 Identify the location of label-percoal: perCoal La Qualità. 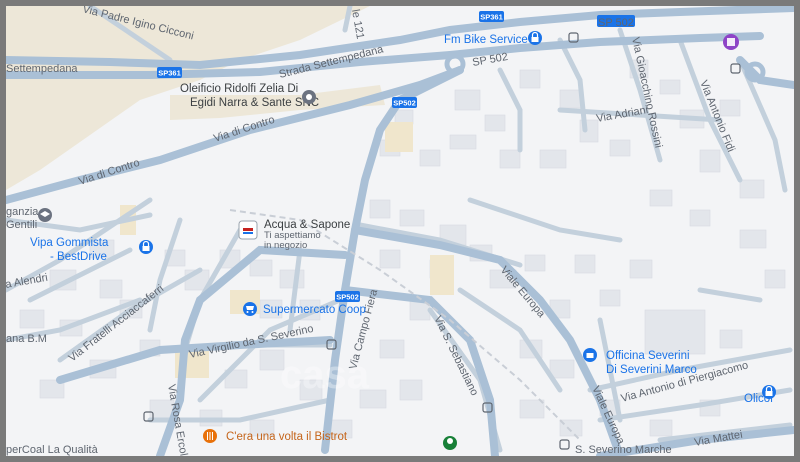
(52, 450).